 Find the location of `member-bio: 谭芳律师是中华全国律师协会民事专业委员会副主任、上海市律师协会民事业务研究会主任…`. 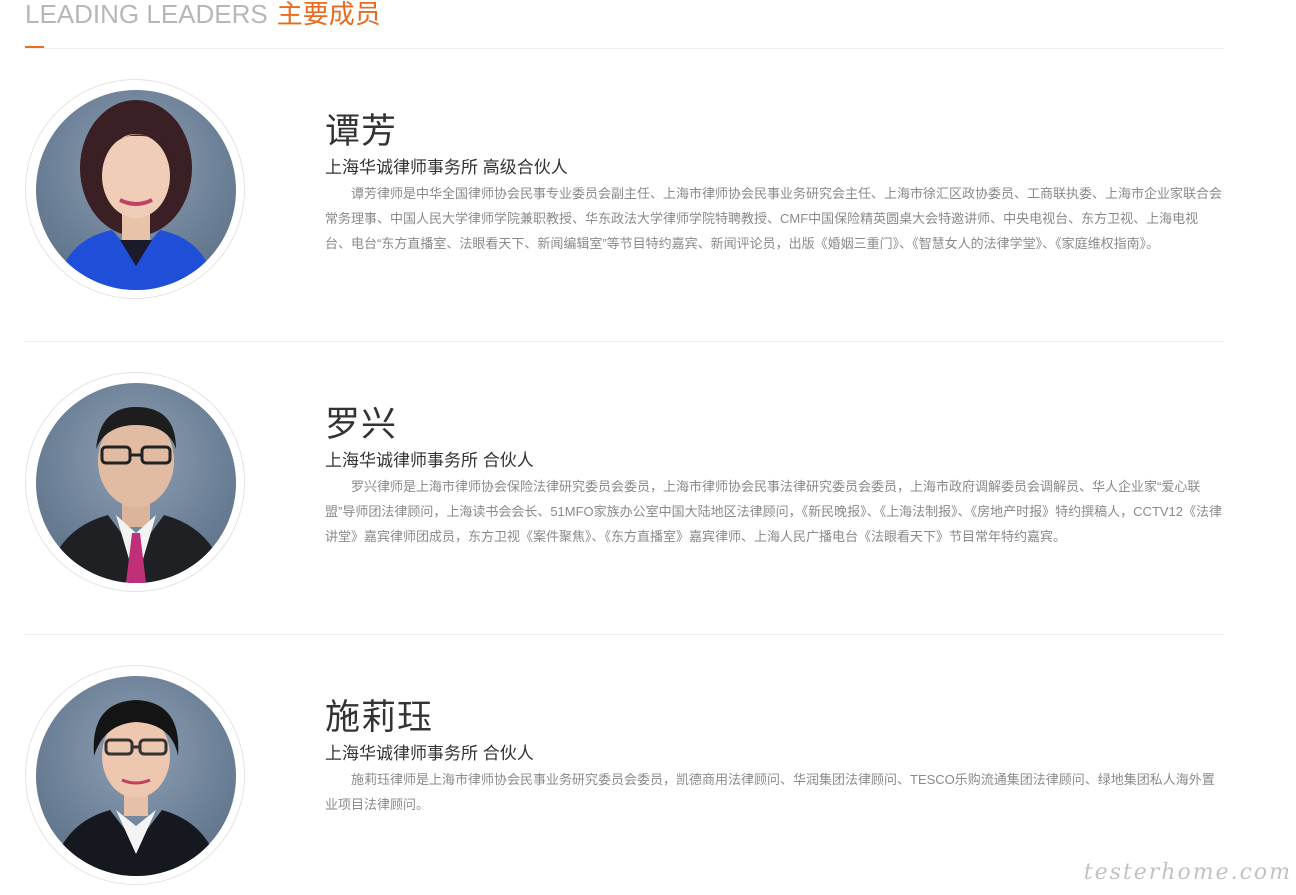

member-bio: 谭芳律师是中华全国律师协会民事专业委员会副主任、上海市律师协会民事业务研究会主任… is located at coordinates (774, 218).